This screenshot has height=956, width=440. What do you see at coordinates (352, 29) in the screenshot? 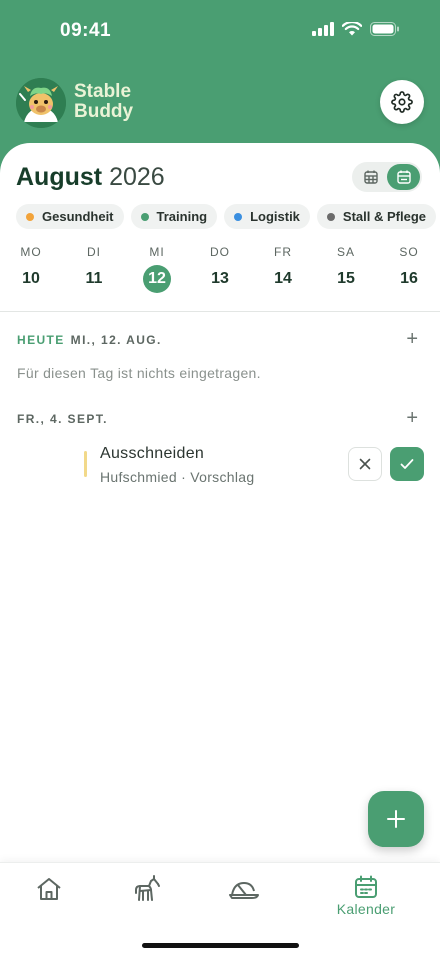
I see `wifi-icon` at bounding box center [352, 29].